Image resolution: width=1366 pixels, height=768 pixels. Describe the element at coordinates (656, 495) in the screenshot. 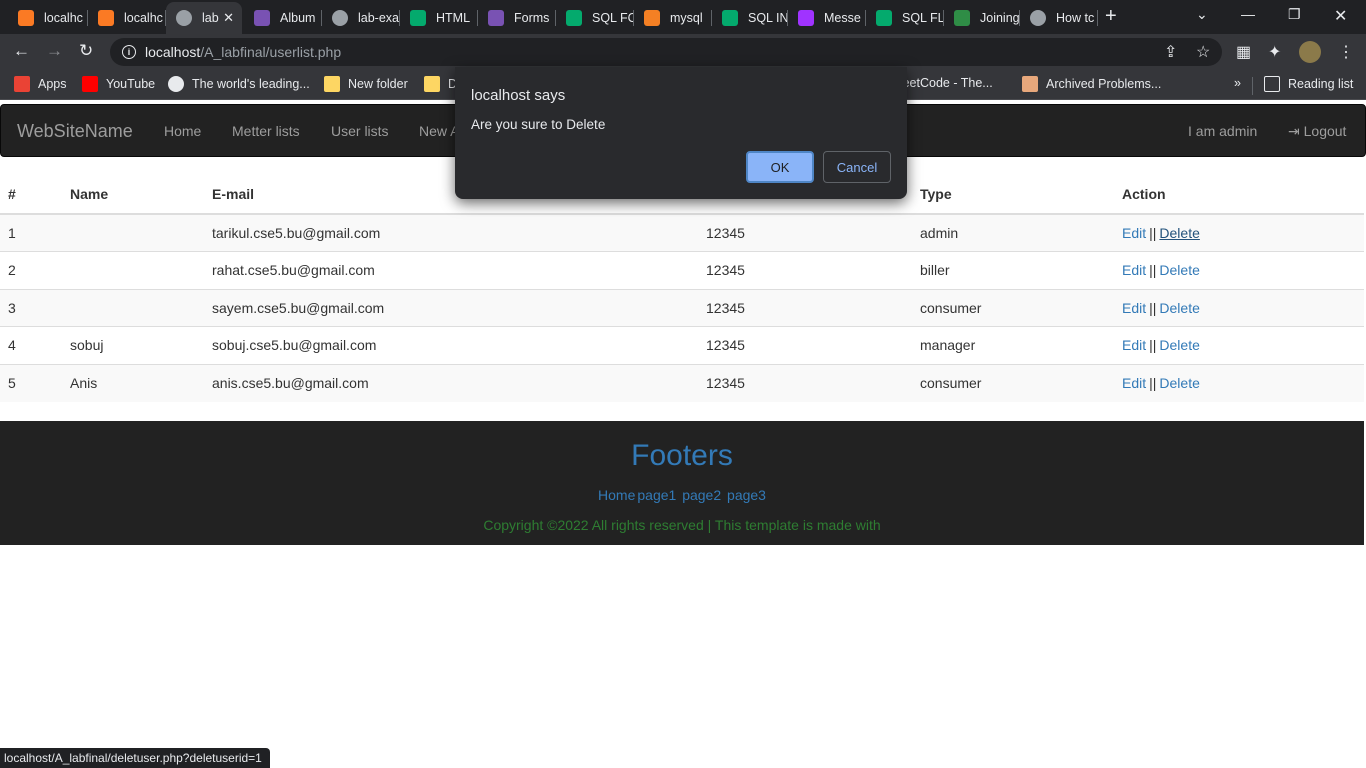

I see `footer-link-page1: page1` at that location.